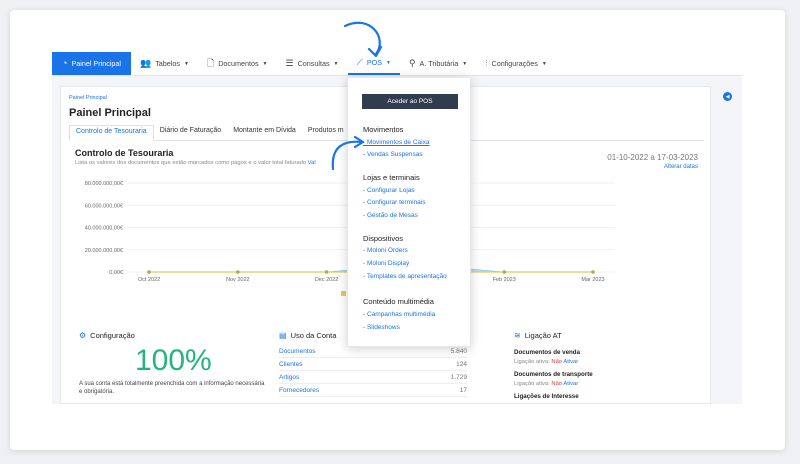 This screenshot has width=800, height=464. I want to click on network-icon: ⚲, so click(412, 63).